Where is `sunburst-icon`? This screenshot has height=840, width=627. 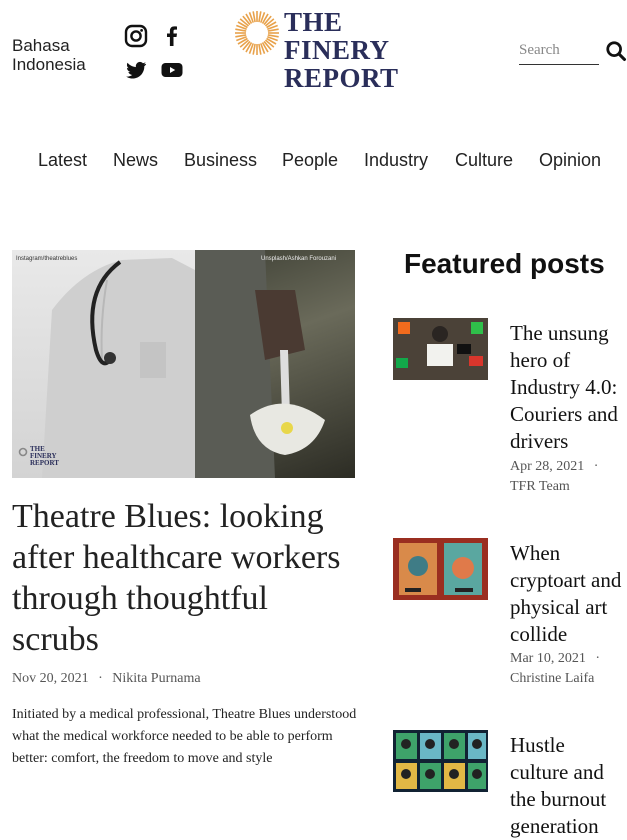 sunburst-icon is located at coordinates (257, 33).